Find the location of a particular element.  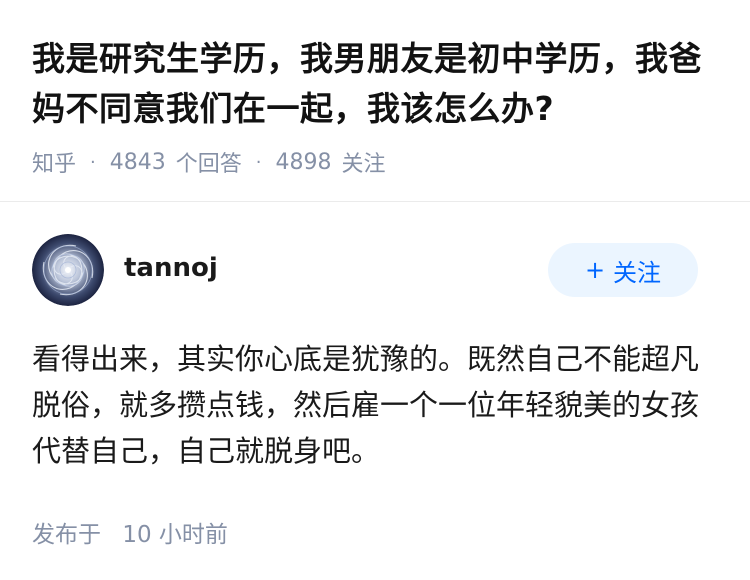

published-time: 10 小时前 is located at coordinates (175, 535).